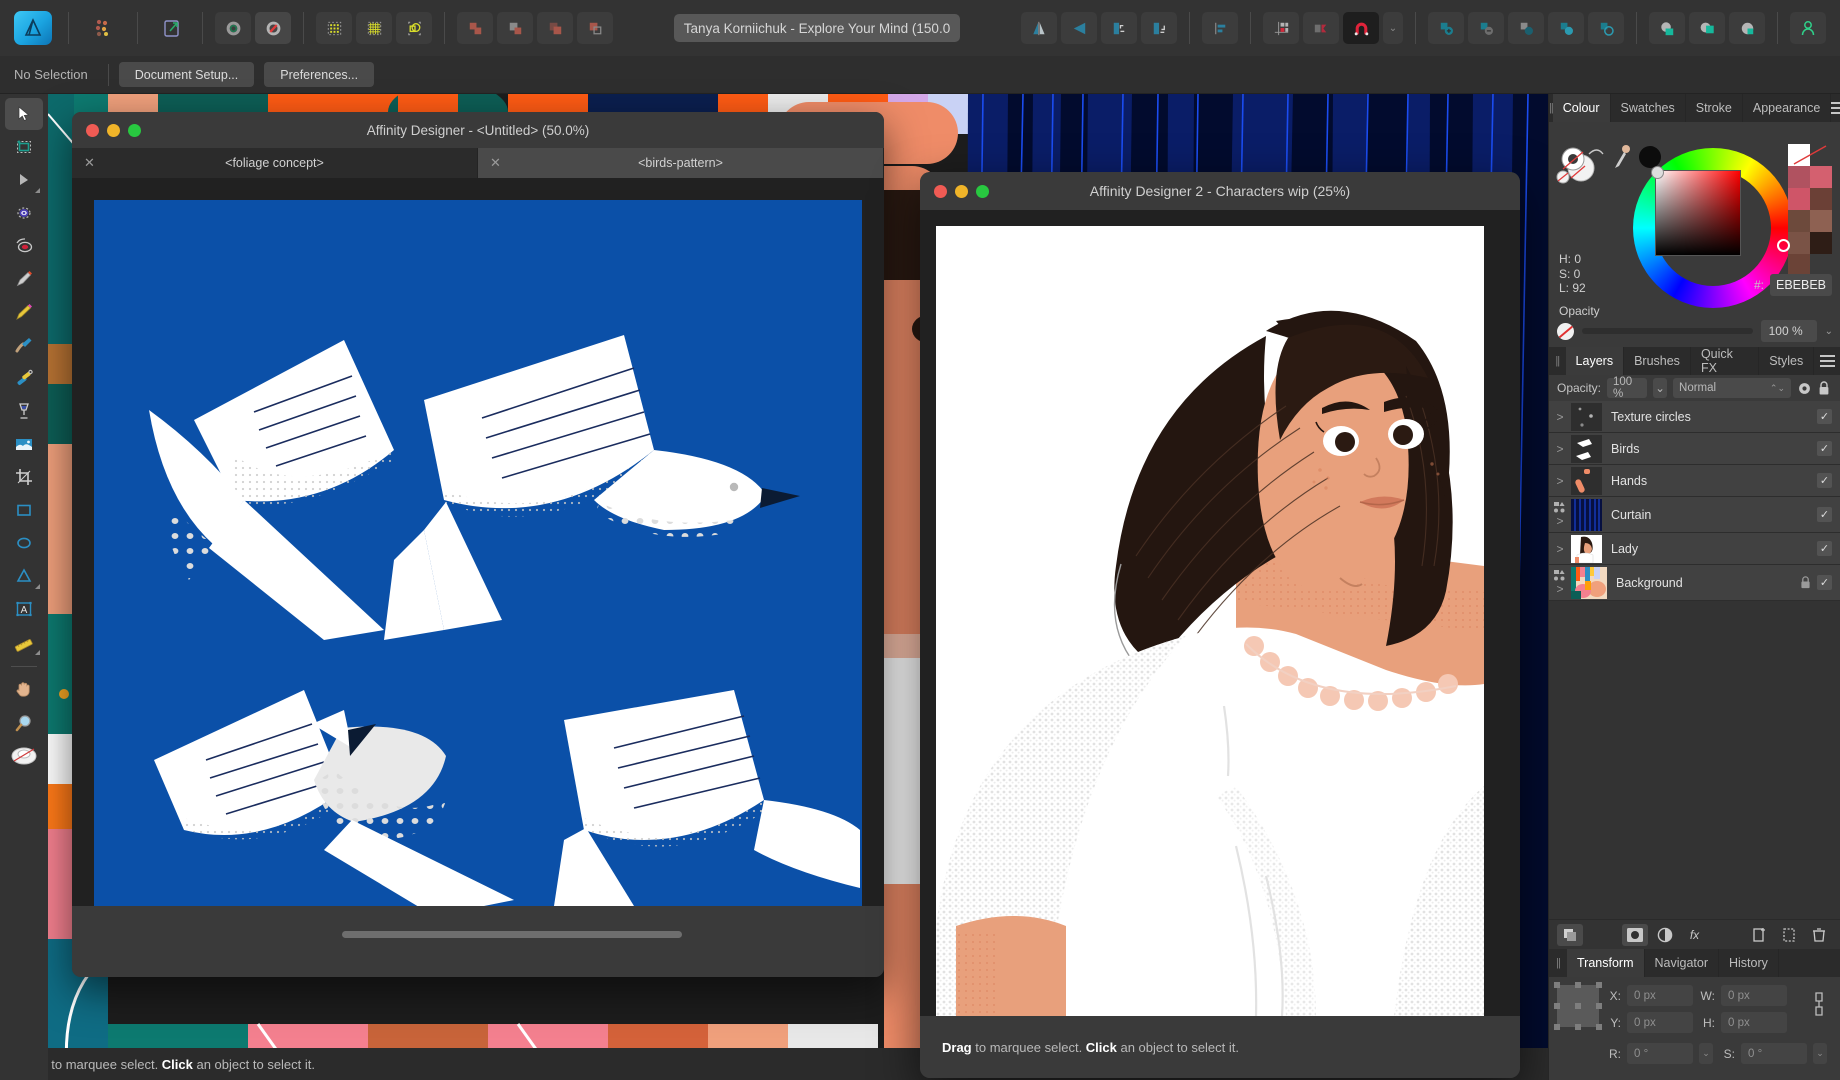 Image resolution: width=1840 pixels, height=1080 pixels. Describe the element at coordinates (1220, 28) in the screenshot. I see `align-left-icon` at that location.